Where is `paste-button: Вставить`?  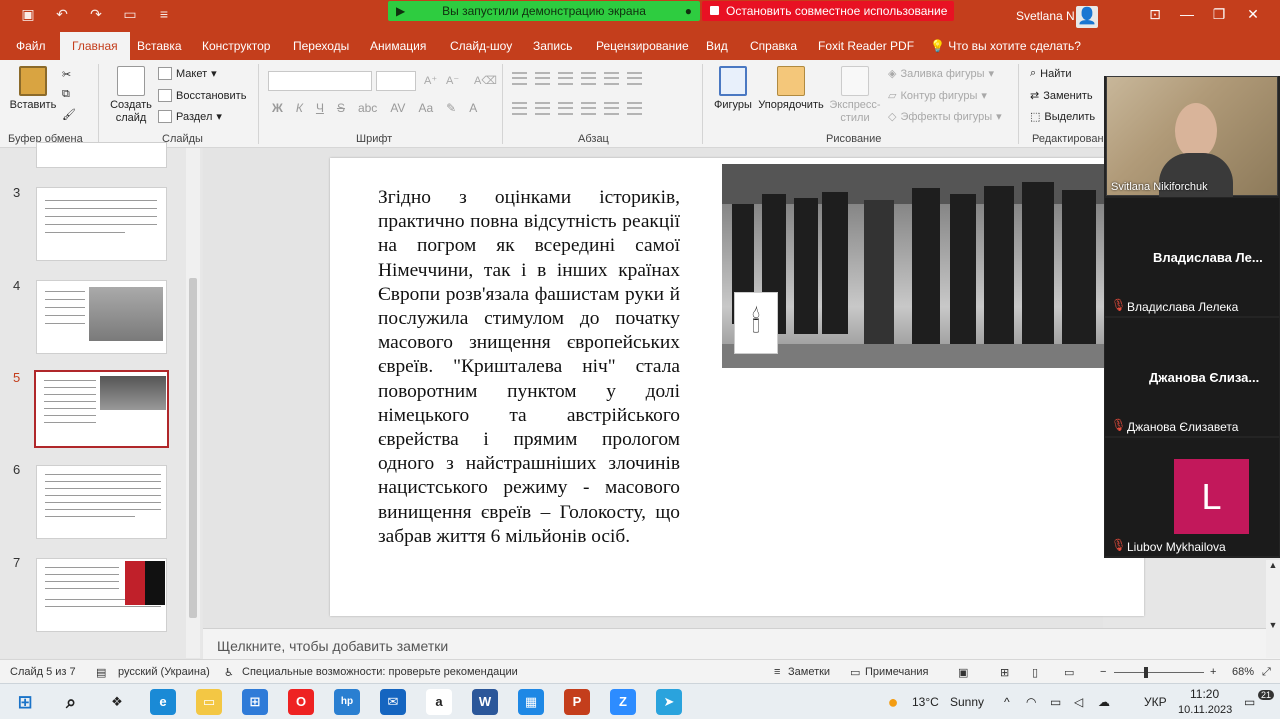 paste-button: Вставить is located at coordinates (33, 89).